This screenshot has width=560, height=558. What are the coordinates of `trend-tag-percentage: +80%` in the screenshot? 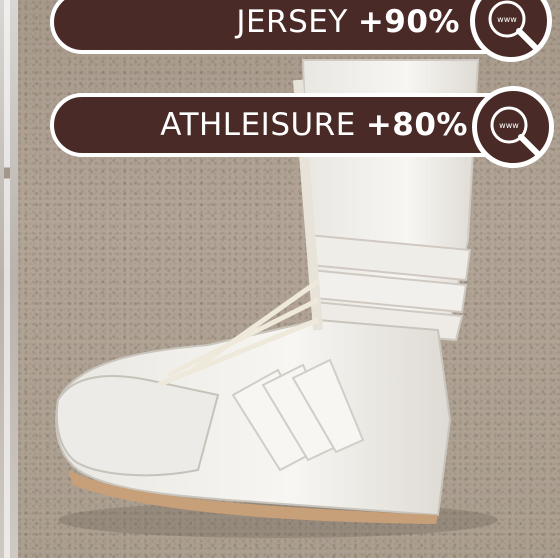 It's located at (416, 125).